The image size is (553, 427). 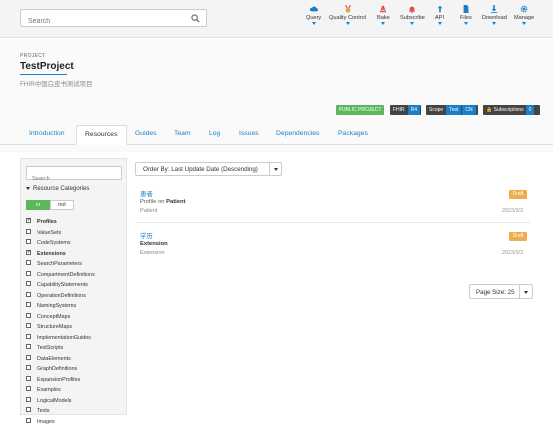 I want to click on category-label: GraphDefinitions, so click(x=57, y=369).